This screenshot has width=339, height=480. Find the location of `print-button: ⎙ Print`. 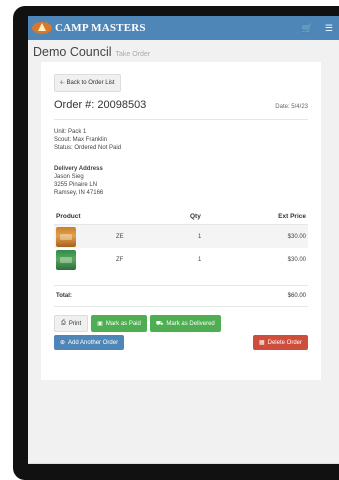

print-button: ⎙ Print is located at coordinates (71, 323).